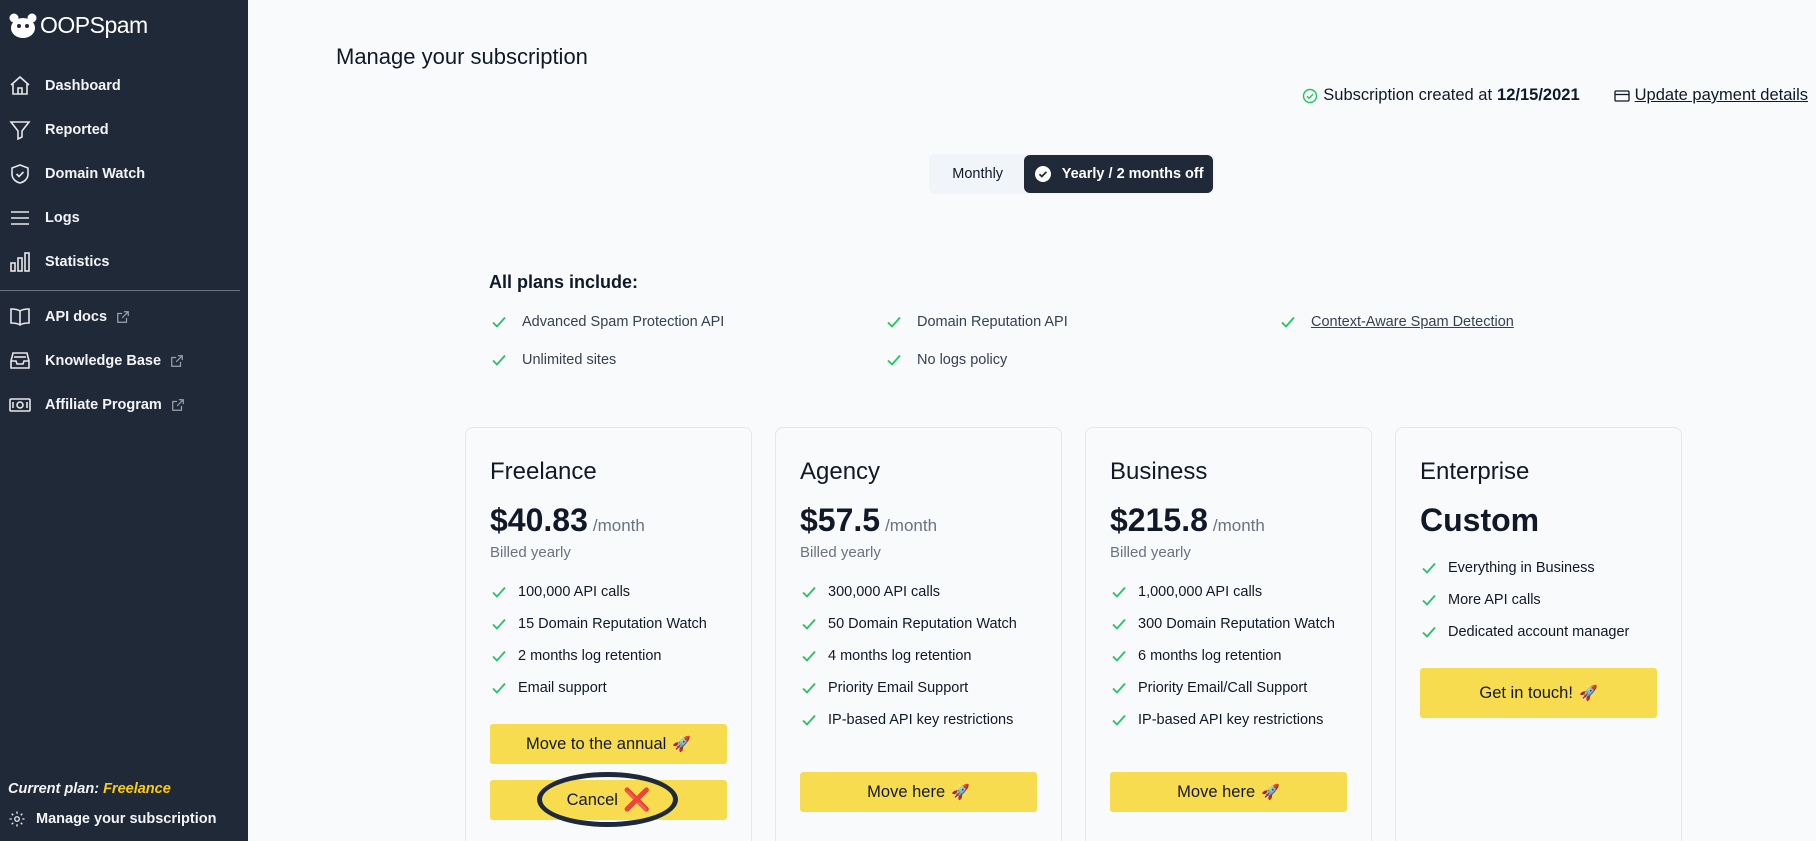 This screenshot has height=841, width=1816. I want to click on feature-label: 100,000 API calls, so click(574, 592).